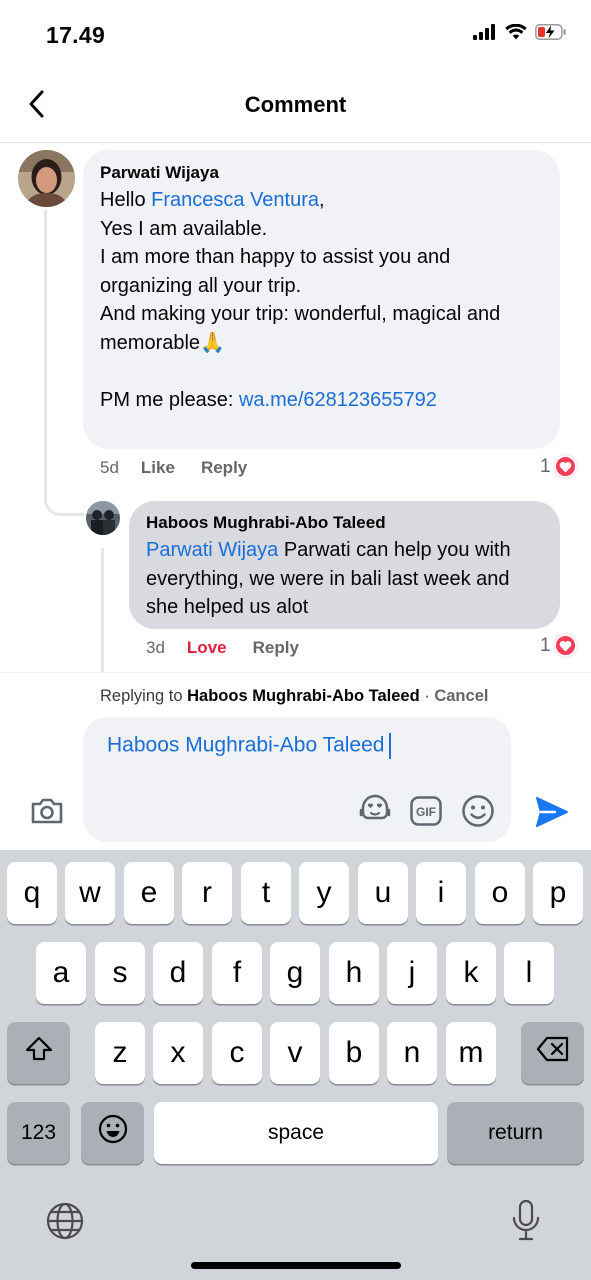 This screenshot has height=1280, width=591. Describe the element at coordinates (158, 468) in the screenshot. I see `like-button: Like` at that location.